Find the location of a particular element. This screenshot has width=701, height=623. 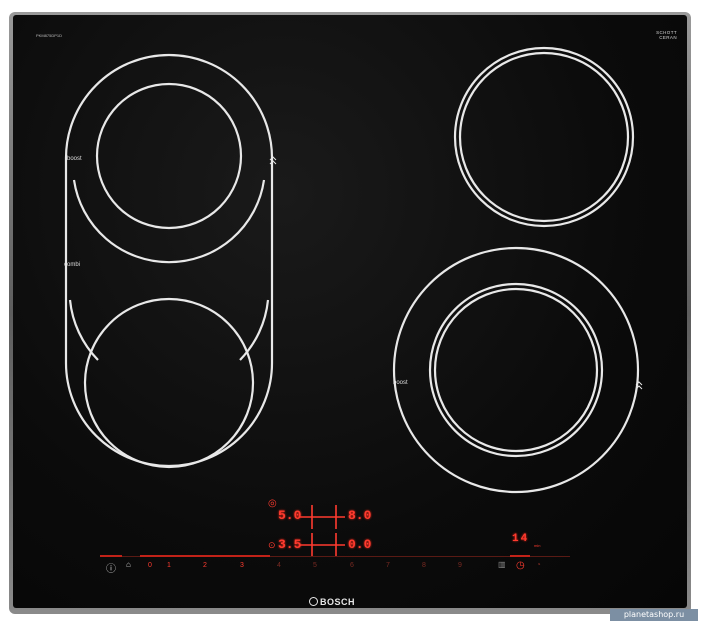

memory-icon: ▥ is located at coordinates (502, 564).